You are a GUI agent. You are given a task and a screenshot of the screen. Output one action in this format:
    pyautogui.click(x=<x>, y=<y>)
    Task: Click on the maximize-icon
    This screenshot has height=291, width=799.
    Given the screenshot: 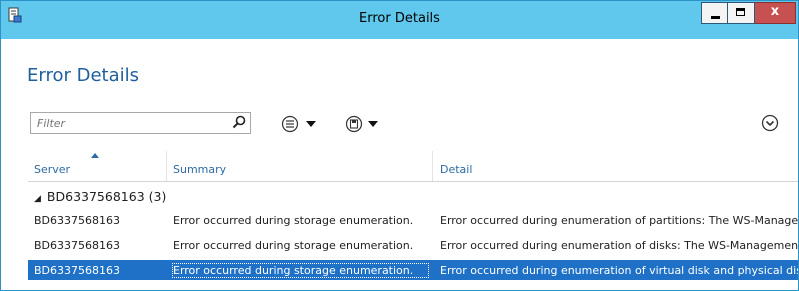 What is the action you would take?
    pyautogui.click(x=740, y=12)
    